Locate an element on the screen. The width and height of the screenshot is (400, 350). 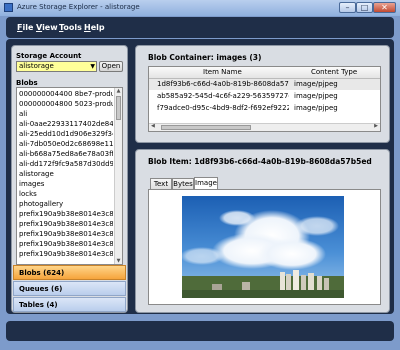
column-header-content-type: Content Type is located at coordinates (334, 72).